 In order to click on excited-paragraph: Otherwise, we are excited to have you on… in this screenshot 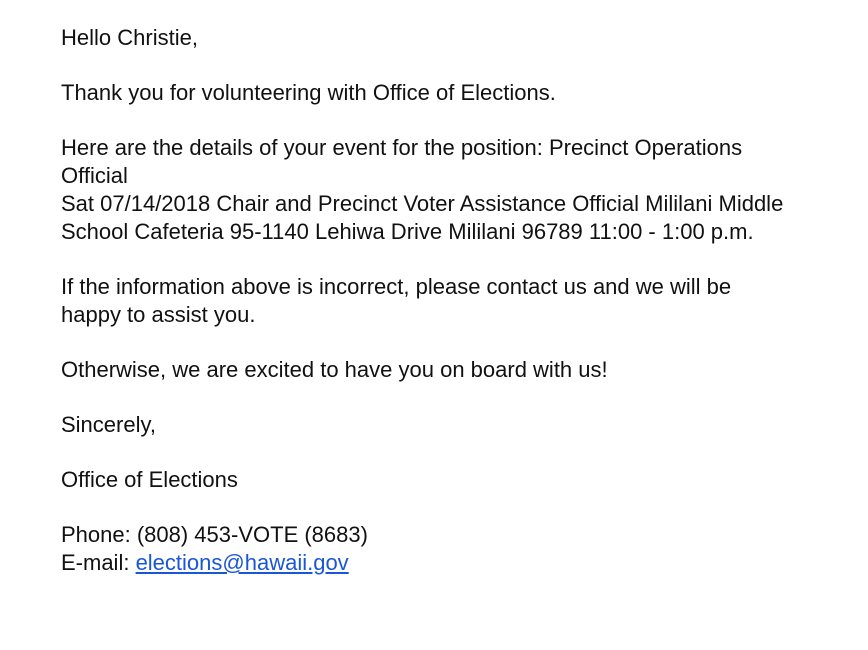, I will do `click(461, 370)`.